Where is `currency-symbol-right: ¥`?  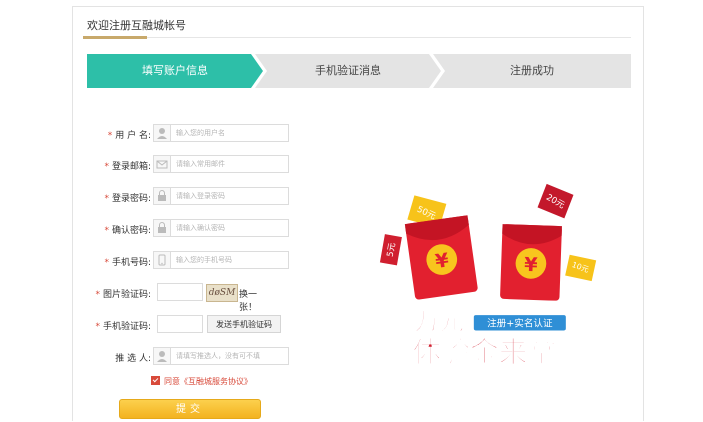
currency-symbol-right: ¥ is located at coordinates (531, 264).